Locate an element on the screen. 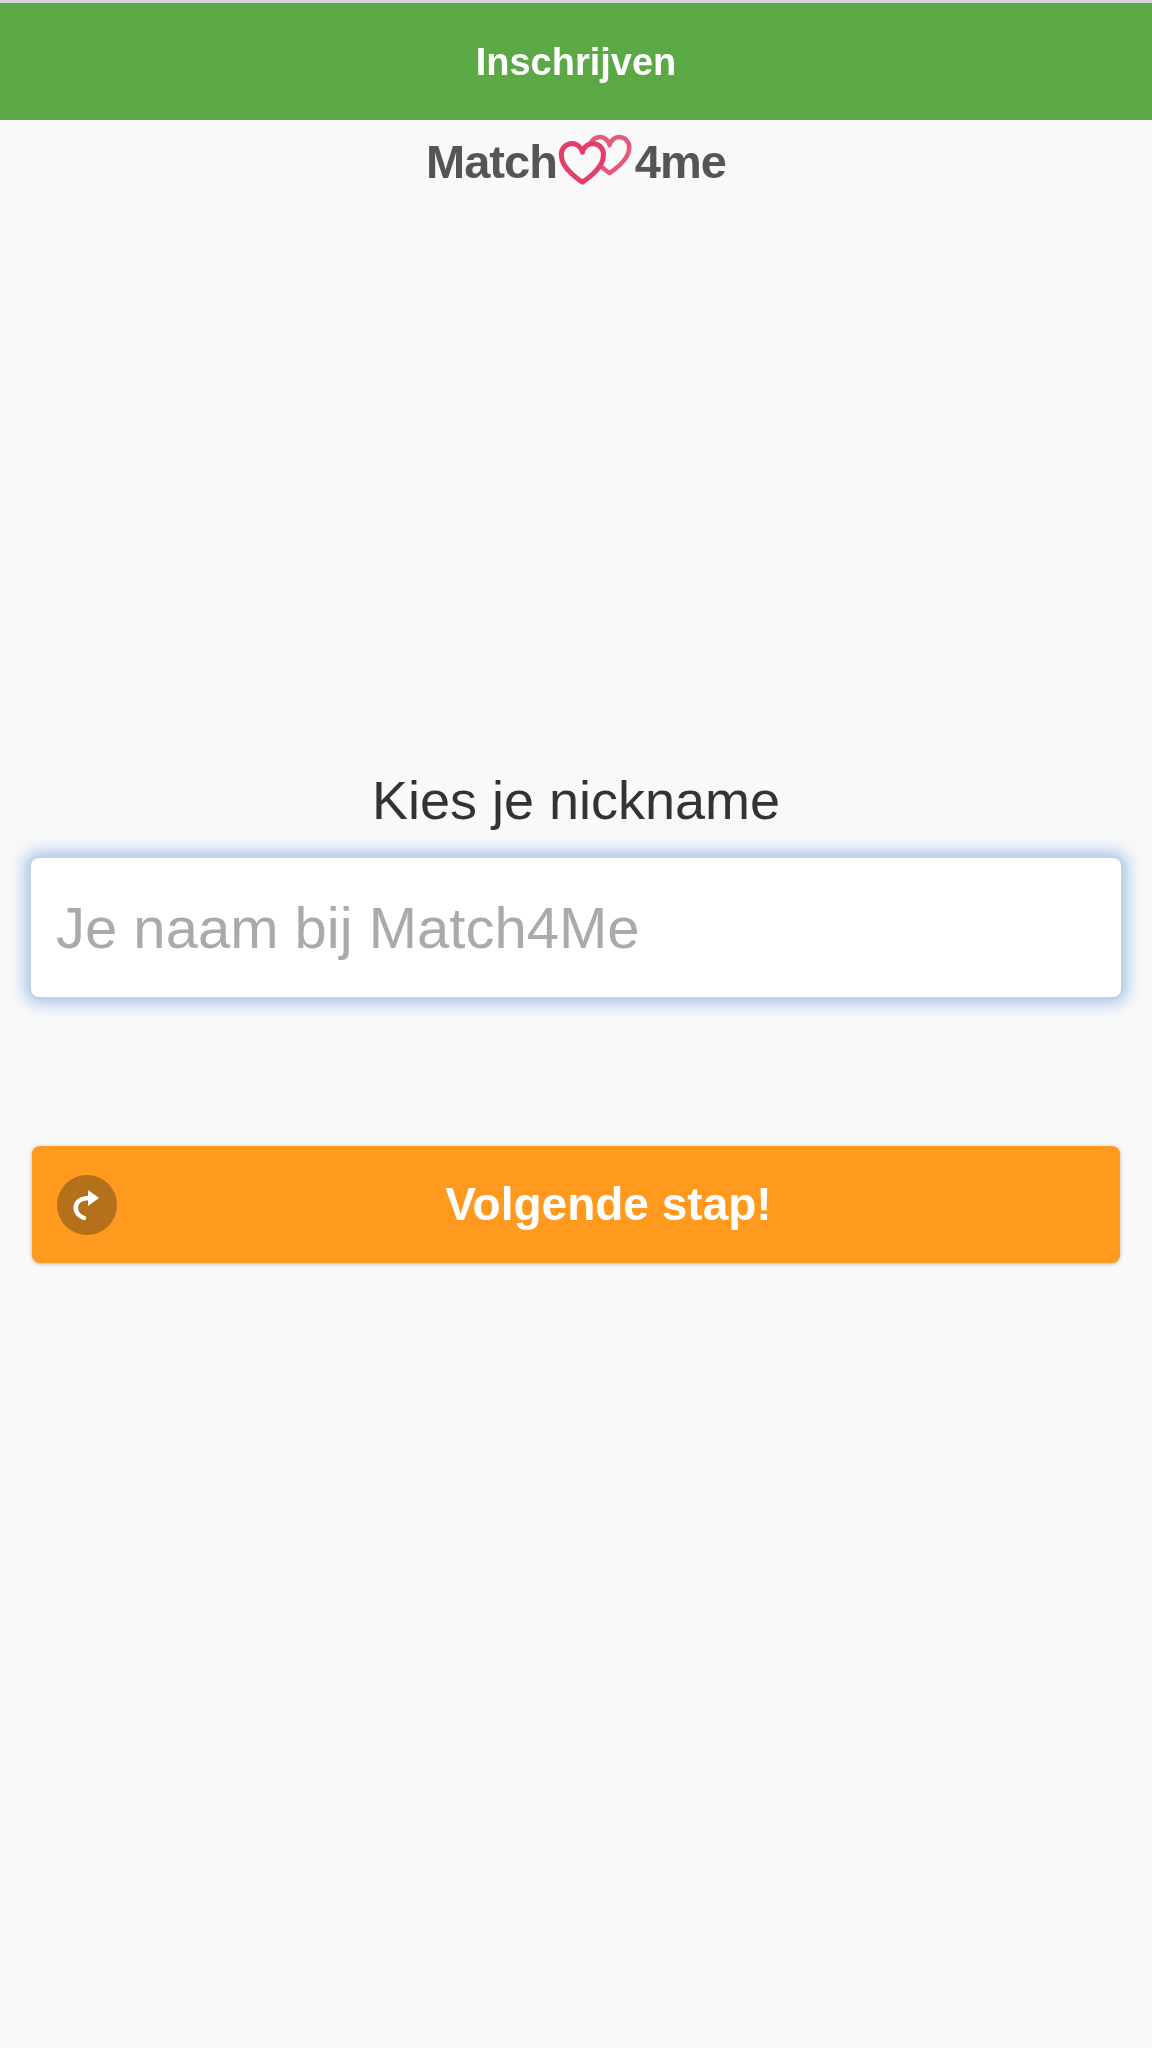  logo-text: 4me is located at coordinates (680, 162).